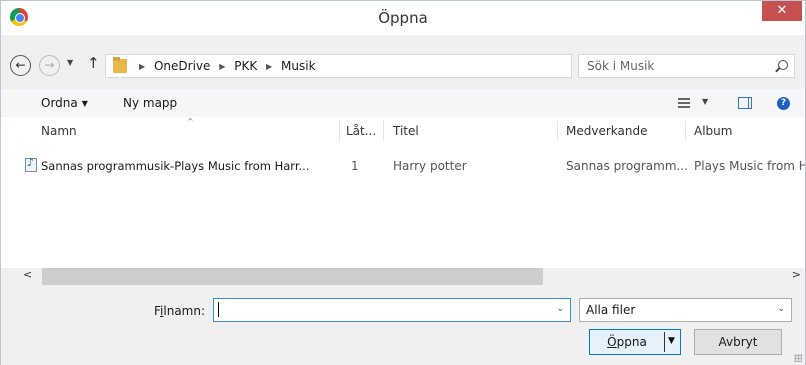 This screenshot has height=365, width=806. I want to click on forward-button: →, so click(49, 65).